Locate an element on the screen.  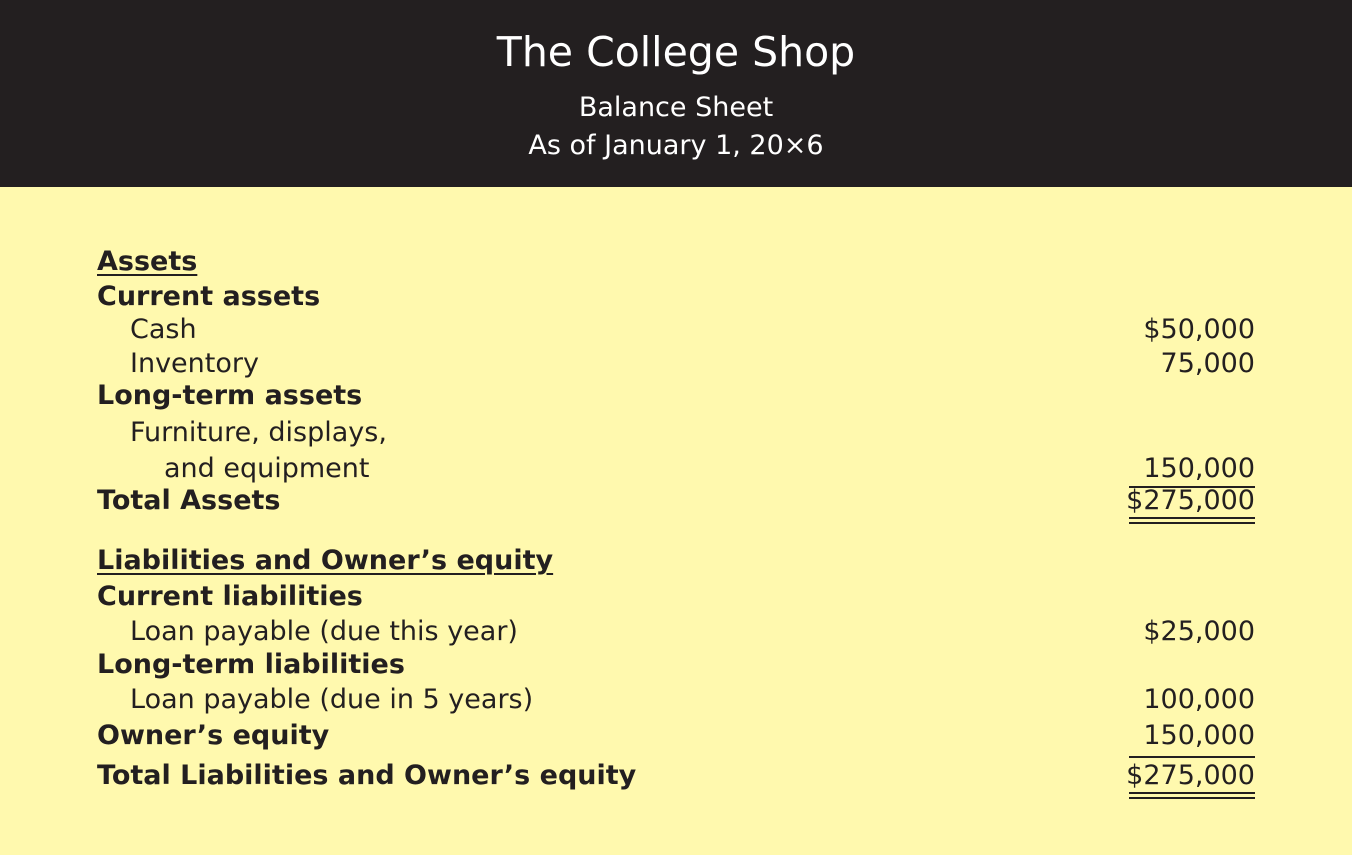
total-liabilities-amount: $275,000 is located at coordinates (1190, 775).